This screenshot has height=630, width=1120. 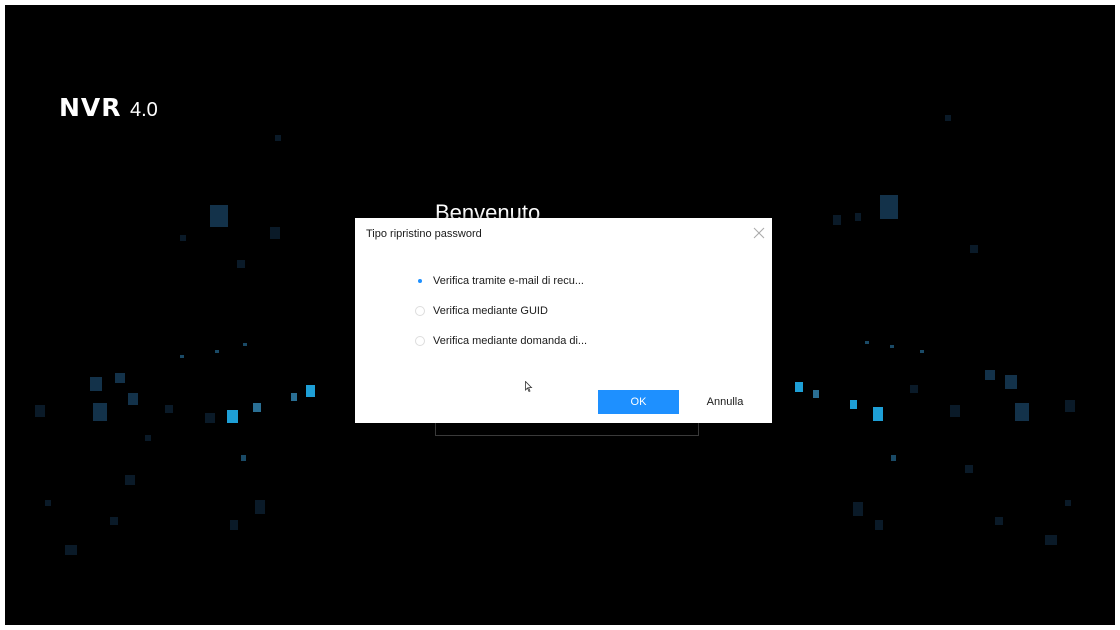 I want to click on nvr-logo: NVR 4.0, so click(x=108, y=107).